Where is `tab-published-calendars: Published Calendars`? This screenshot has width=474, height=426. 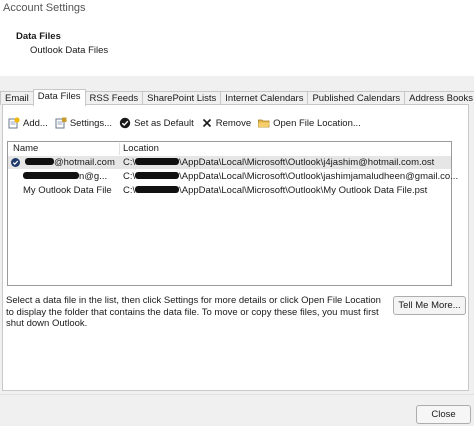 tab-published-calendars: Published Calendars is located at coordinates (356, 98).